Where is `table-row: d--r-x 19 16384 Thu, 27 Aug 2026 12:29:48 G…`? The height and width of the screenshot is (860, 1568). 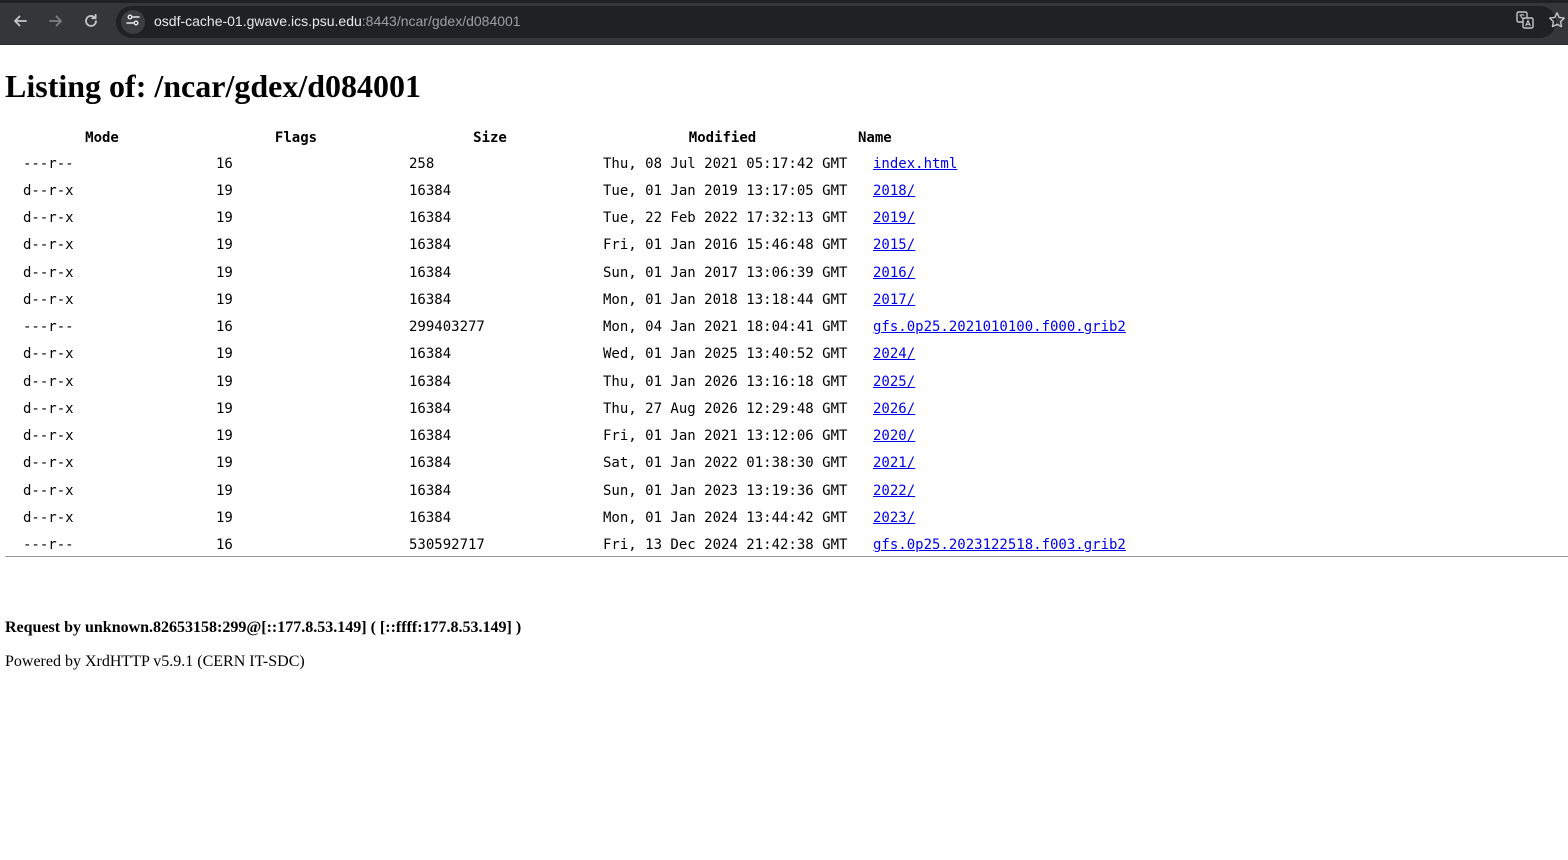
table-row: d--r-x 19 16384 Thu, 27 Aug 2026 12:29:48 G… is located at coordinates (565, 408).